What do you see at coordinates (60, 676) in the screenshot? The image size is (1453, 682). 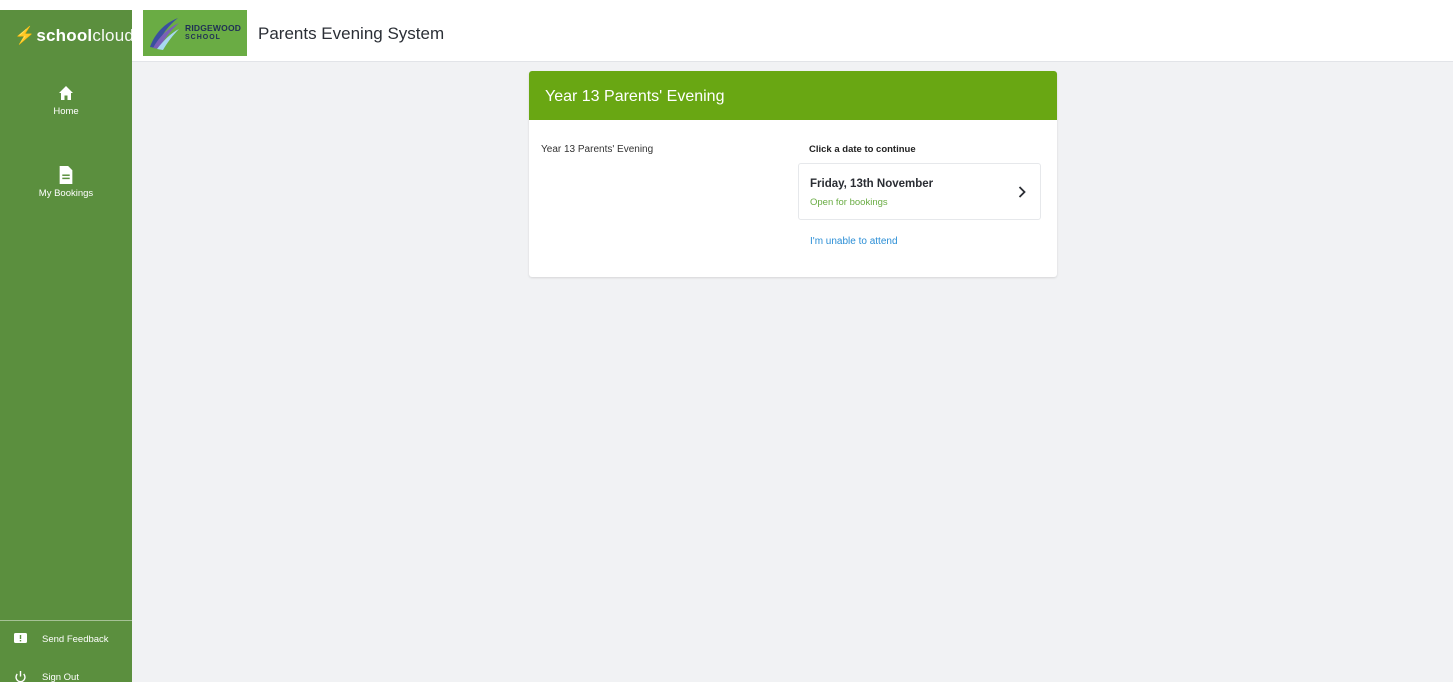 I see `sign-out-label: Sign Out` at bounding box center [60, 676].